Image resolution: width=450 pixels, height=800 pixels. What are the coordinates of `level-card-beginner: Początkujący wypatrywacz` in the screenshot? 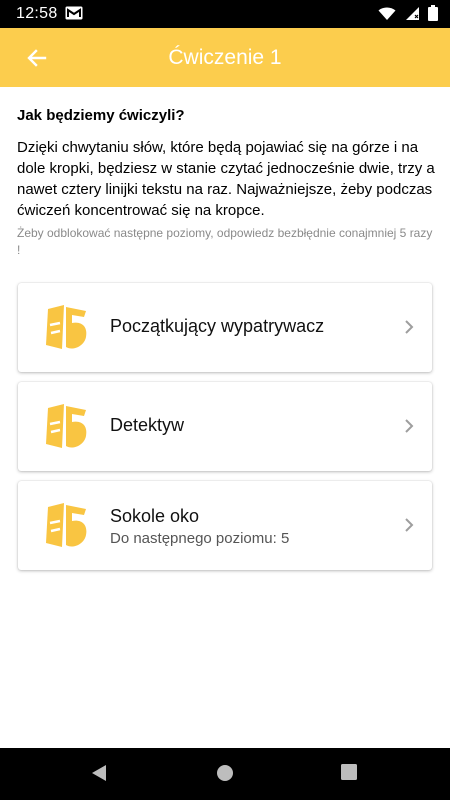 It's located at (225, 327).